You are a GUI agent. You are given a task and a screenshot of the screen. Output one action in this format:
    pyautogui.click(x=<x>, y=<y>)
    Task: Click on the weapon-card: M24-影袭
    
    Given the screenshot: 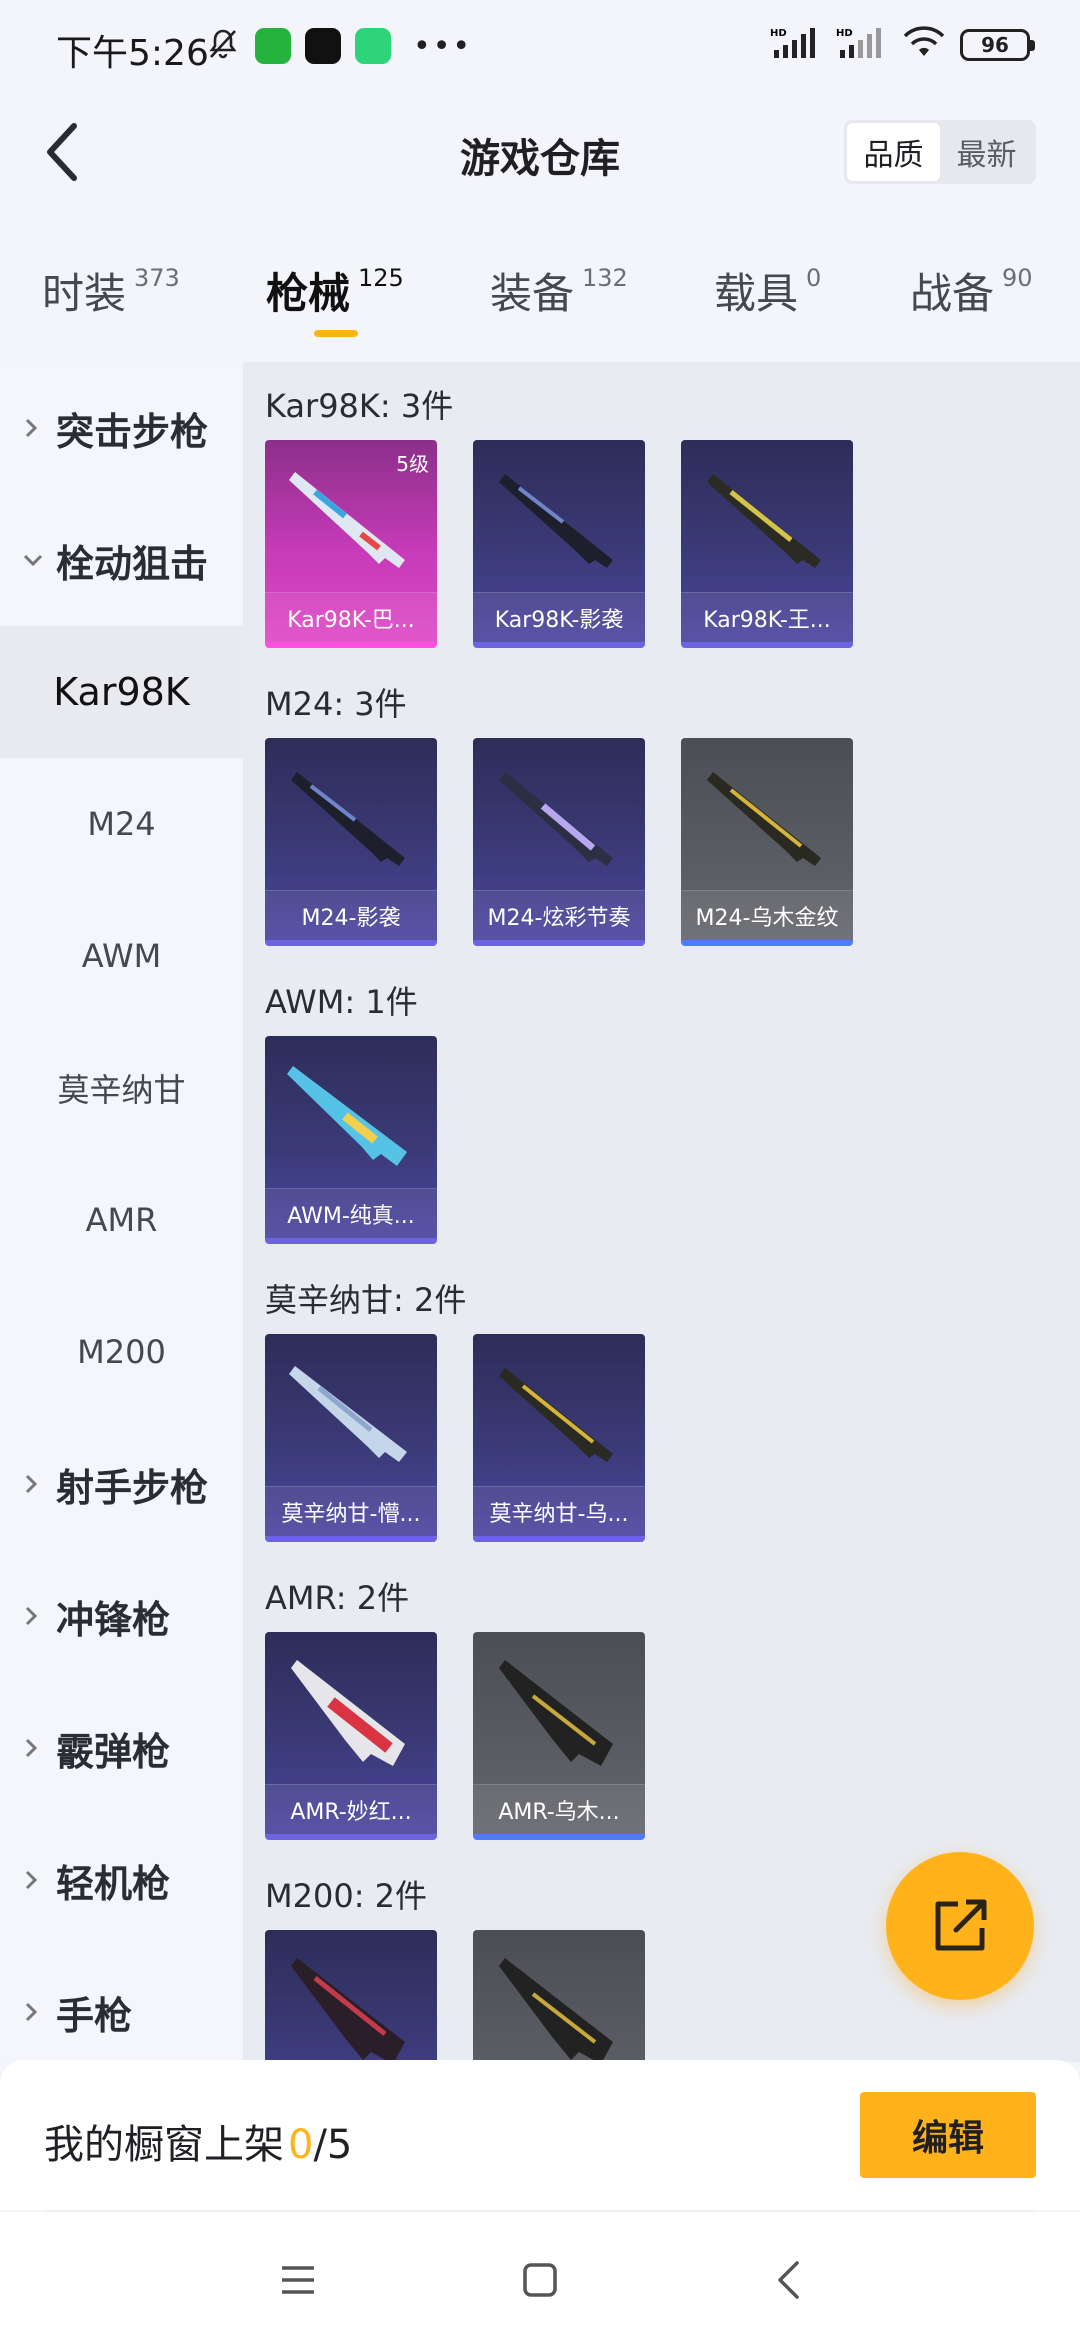 What is the action you would take?
    pyautogui.click(x=351, y=842)
    